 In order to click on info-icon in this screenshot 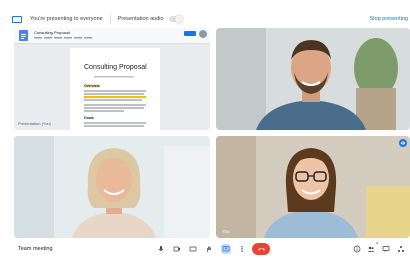, I will do `click(357, 249)`.